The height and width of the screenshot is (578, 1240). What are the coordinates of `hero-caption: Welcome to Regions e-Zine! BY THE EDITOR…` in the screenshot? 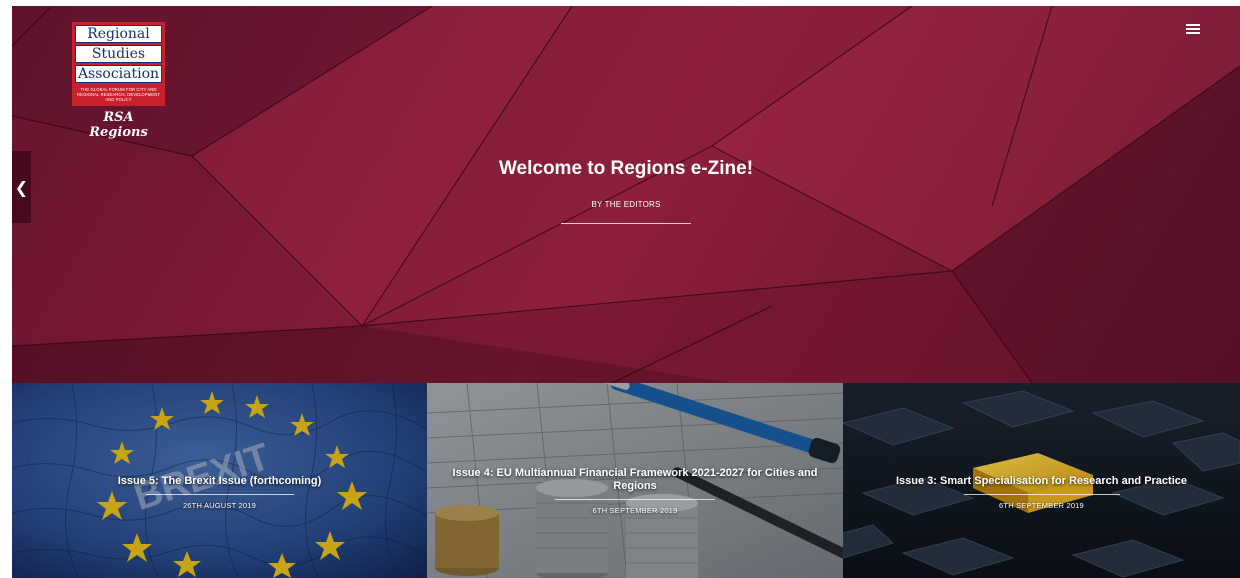 It's located at (626, 191).